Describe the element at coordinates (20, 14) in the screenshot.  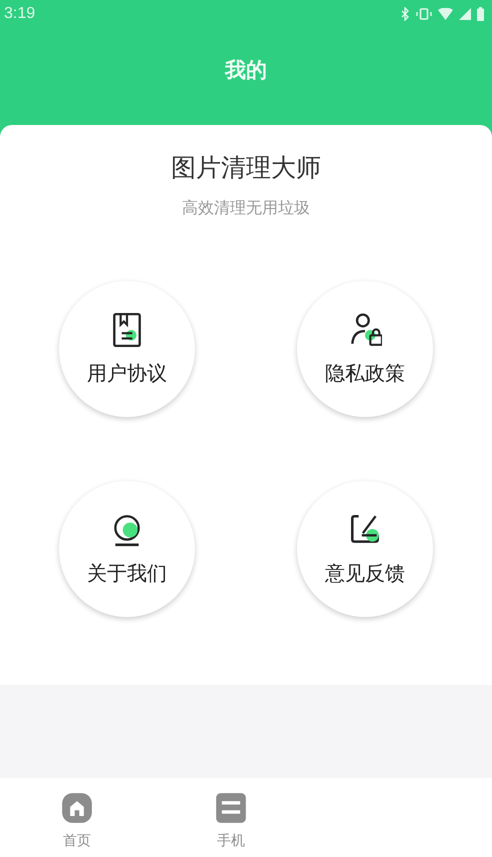
I see `status-time: 3:19` at that location.